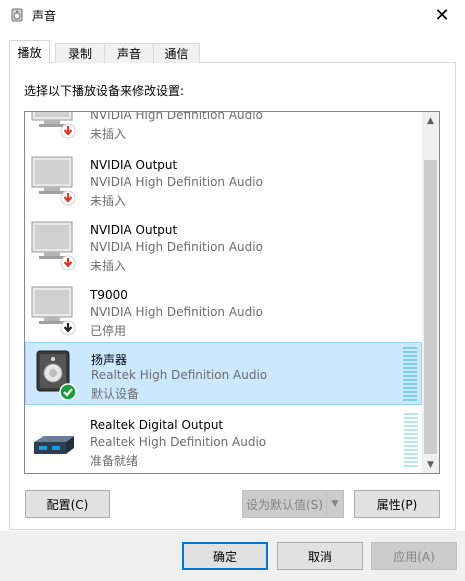 The image size is (465, 581). I want to click on device-item: T9000 NVIDIA High Definition Audio 已停用, so click(223, 311).